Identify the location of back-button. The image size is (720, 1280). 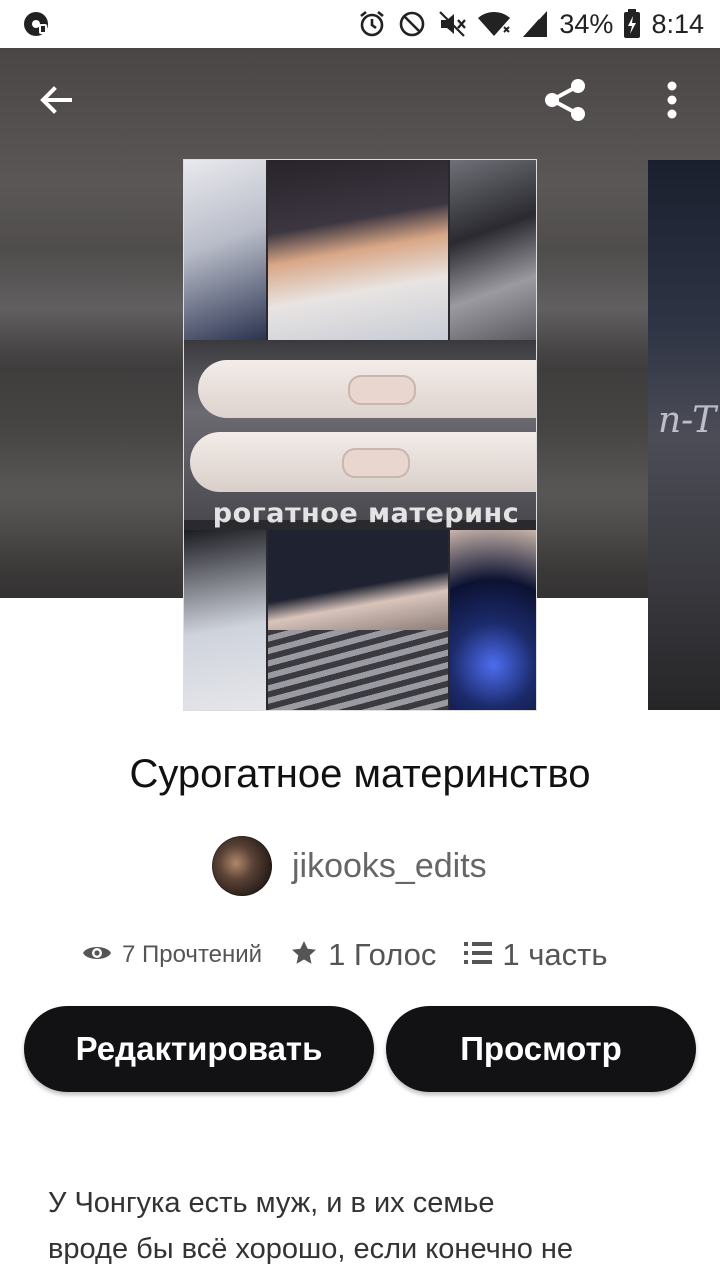
(56, 102).